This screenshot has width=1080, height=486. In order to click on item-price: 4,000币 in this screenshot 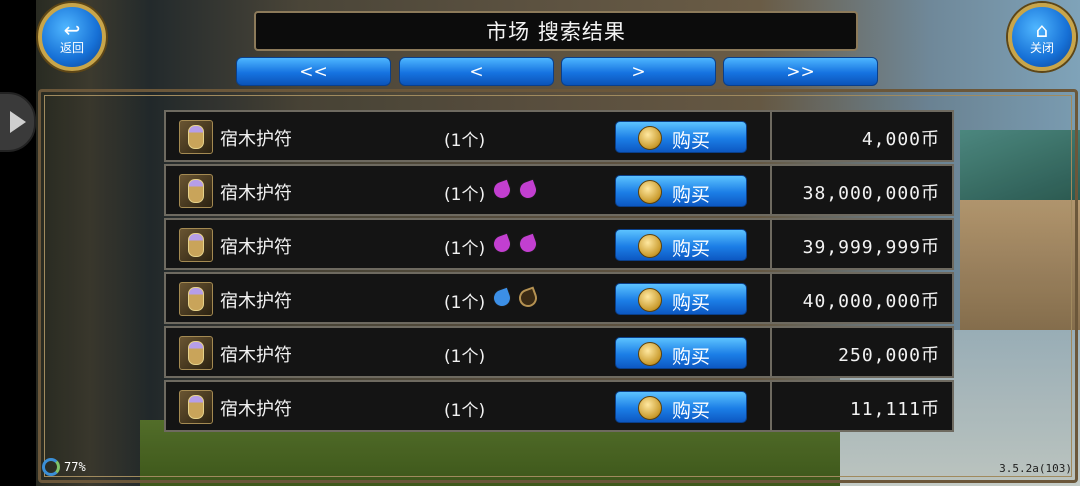, I will do `click(900, 139)`.